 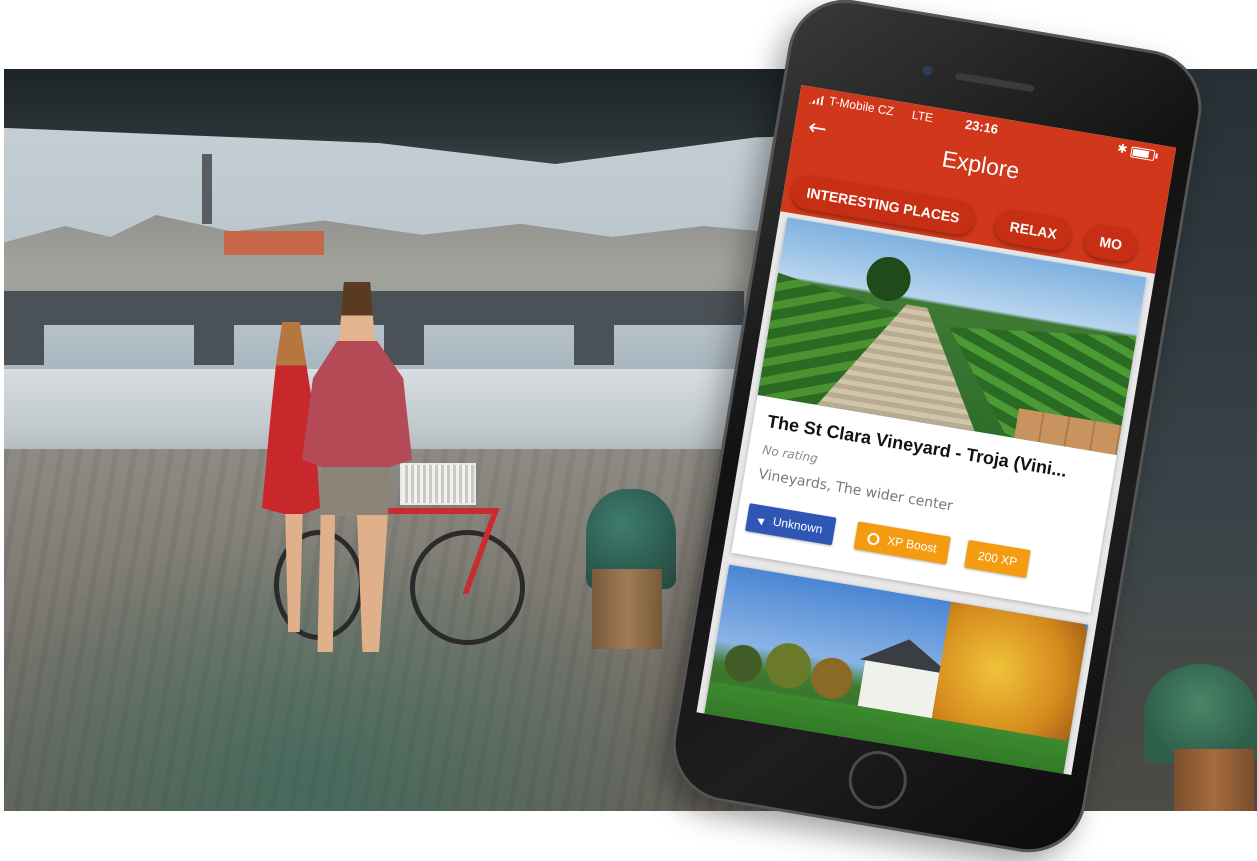 I want to click on distance-label: Unknown, so click(x=797, y=525).